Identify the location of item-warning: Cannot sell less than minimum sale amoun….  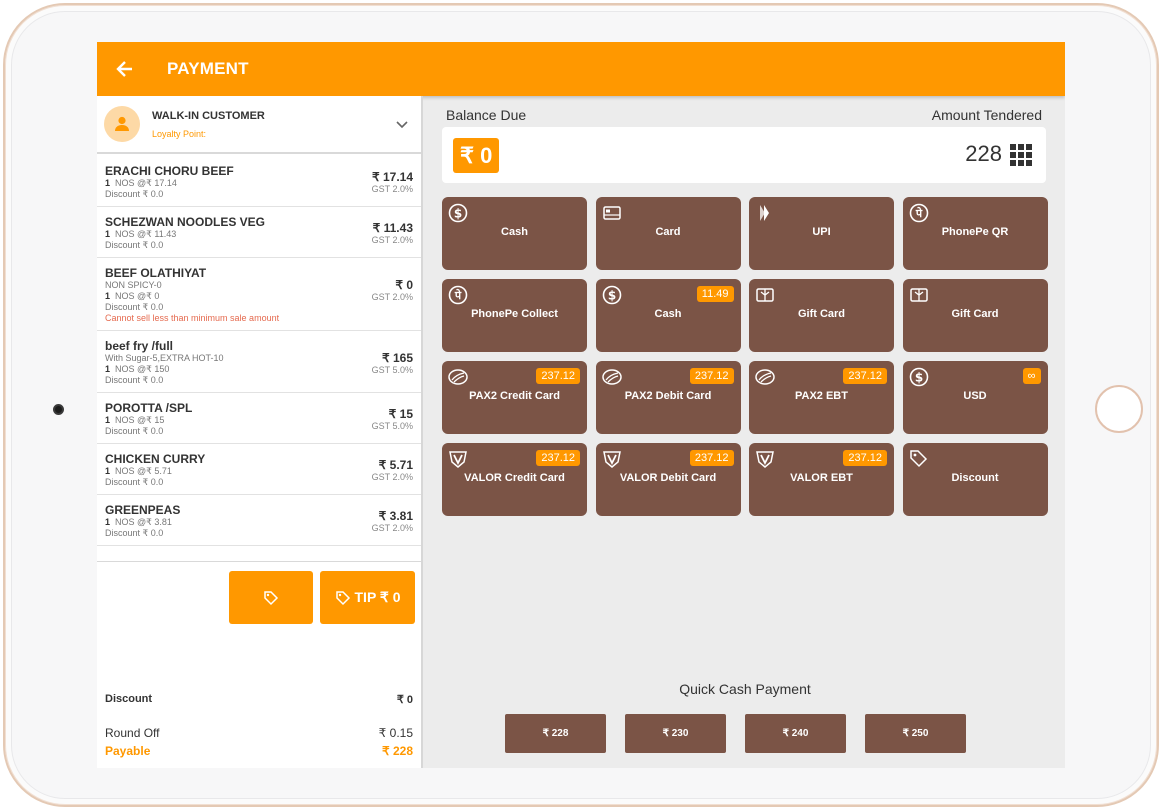
(192, 318).